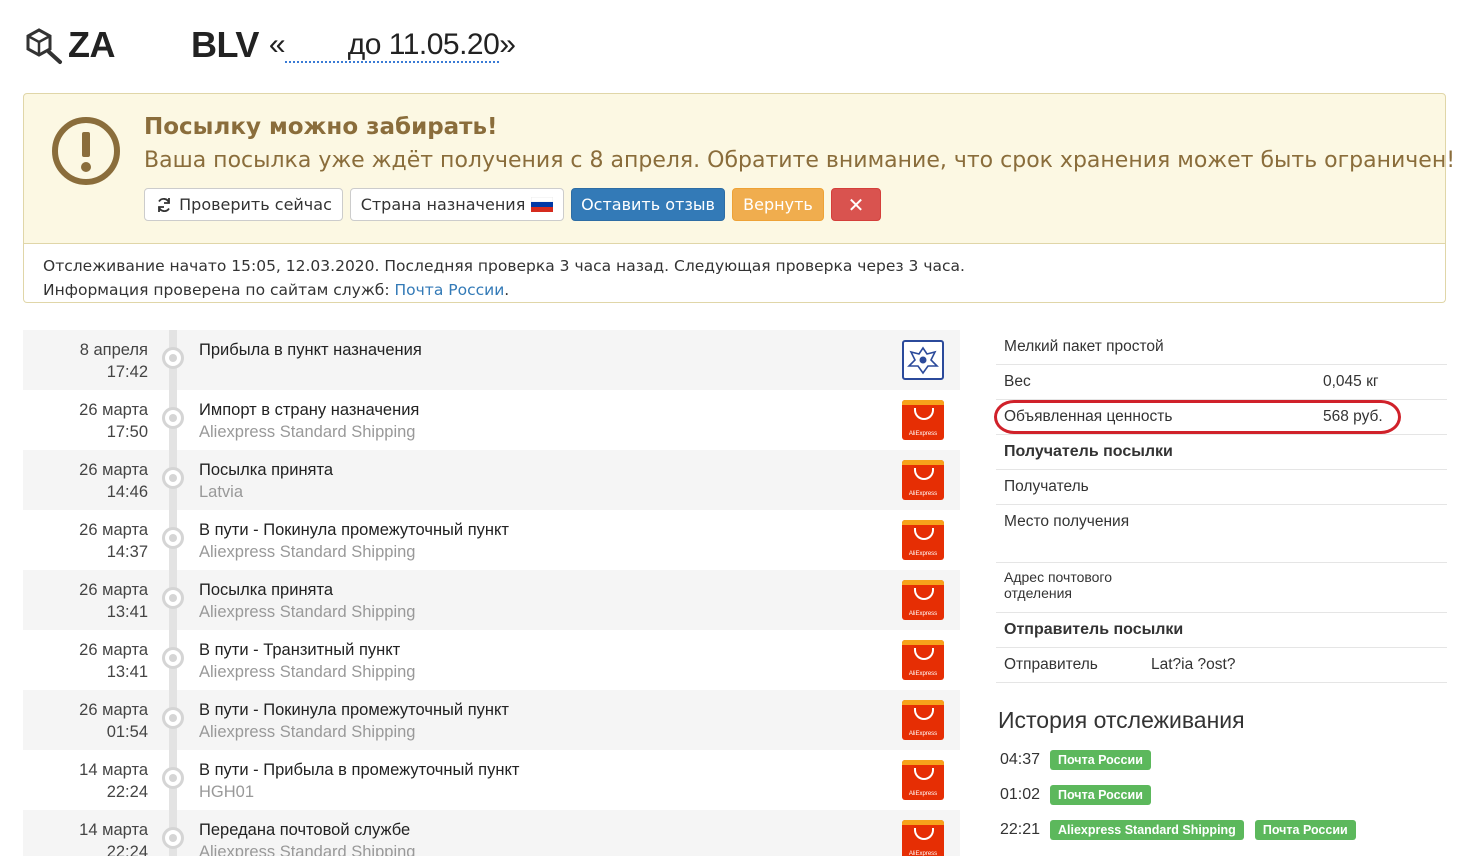 This screenshot has height=856, width=1470. Describe the element at coordinates (127, 732) in the screenshot. I see `event-time: 01:54` at that location.